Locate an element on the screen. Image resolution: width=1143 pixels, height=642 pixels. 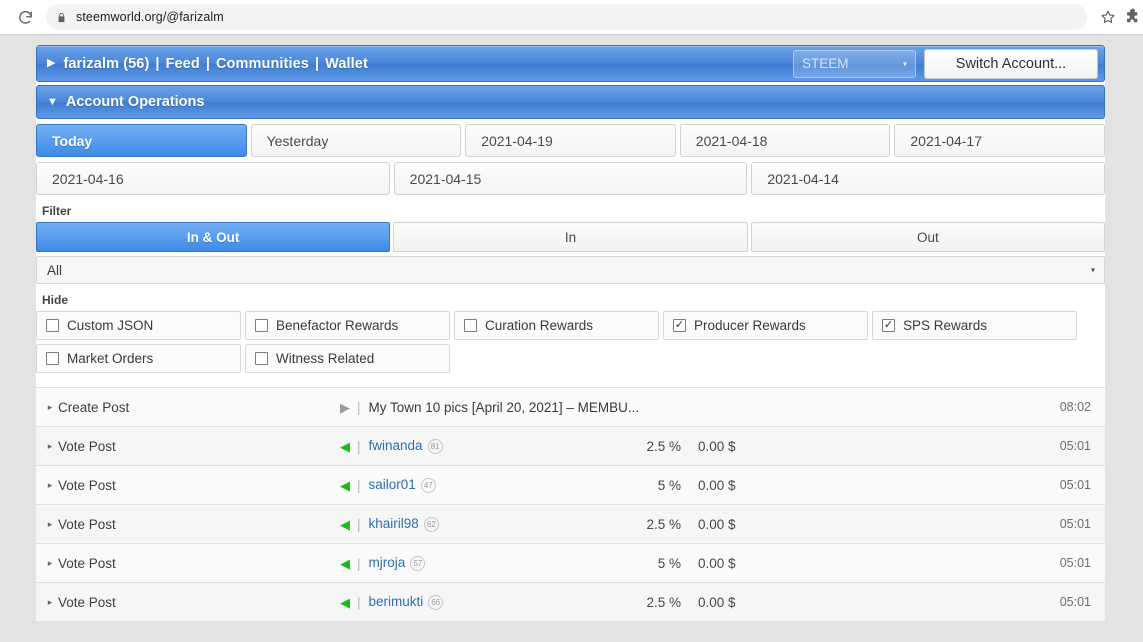
date-tab-2021-04-15: 2021-04-15 is located at coordinates (570, 178).